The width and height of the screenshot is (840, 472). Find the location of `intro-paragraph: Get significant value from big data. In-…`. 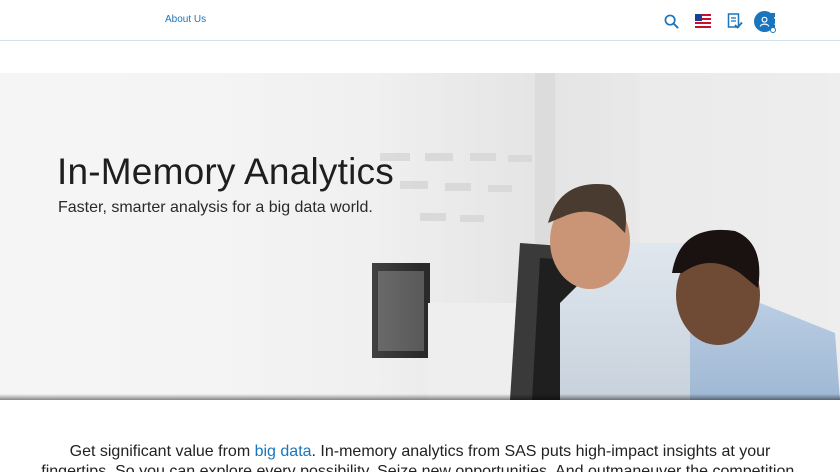

intro-paragraph: Get significant value from big data. In-… is located at coordinates (420, 457).